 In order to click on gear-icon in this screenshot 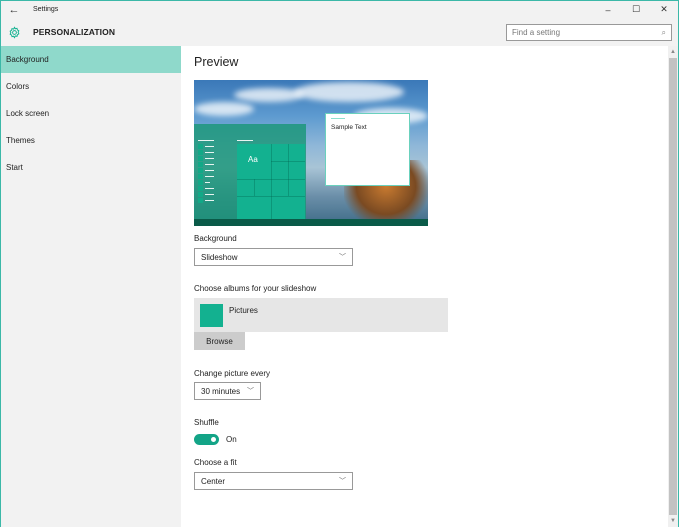, I will do `click(14, 32)`.